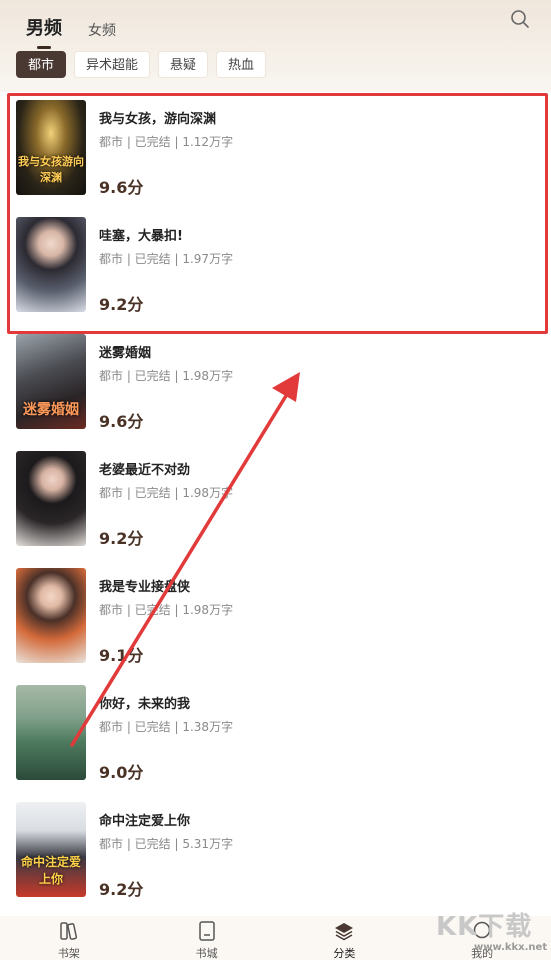  I want to click on book-item: 你好，未来的我 都市 | 已完结 | 1.38万字 9.0分, so click(275, 735).